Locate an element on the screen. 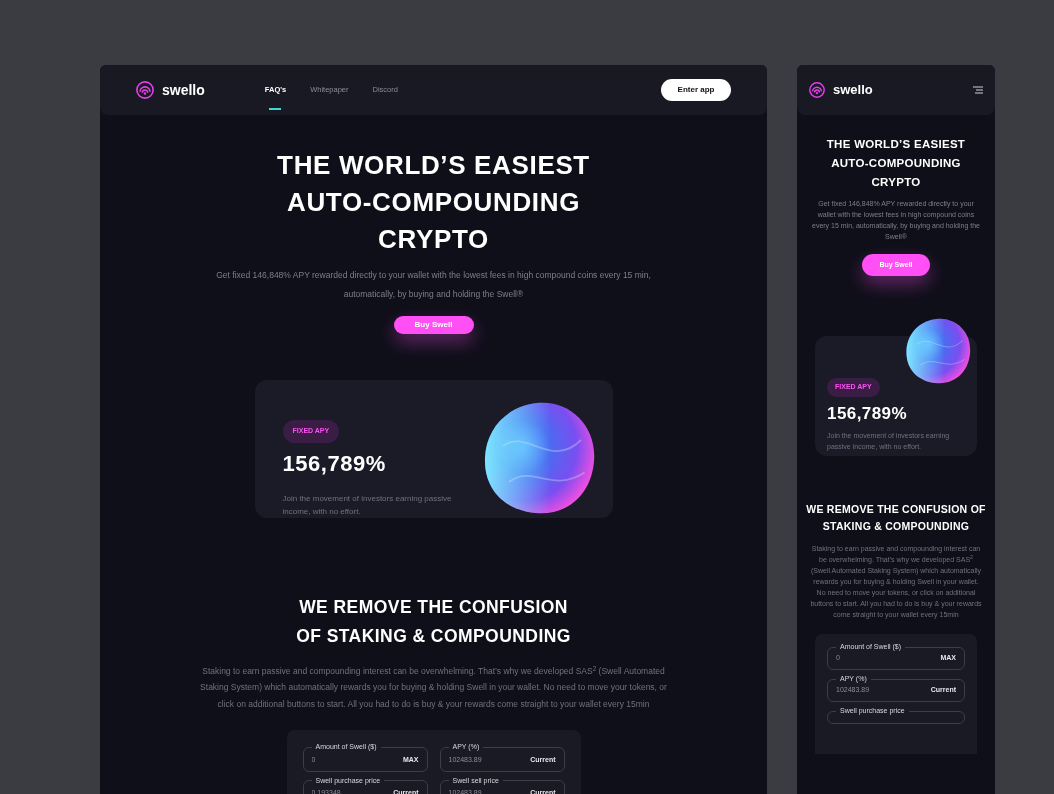 This screenshot has width=1054, height=794. menu-icon is located at coordinates (978, 90).